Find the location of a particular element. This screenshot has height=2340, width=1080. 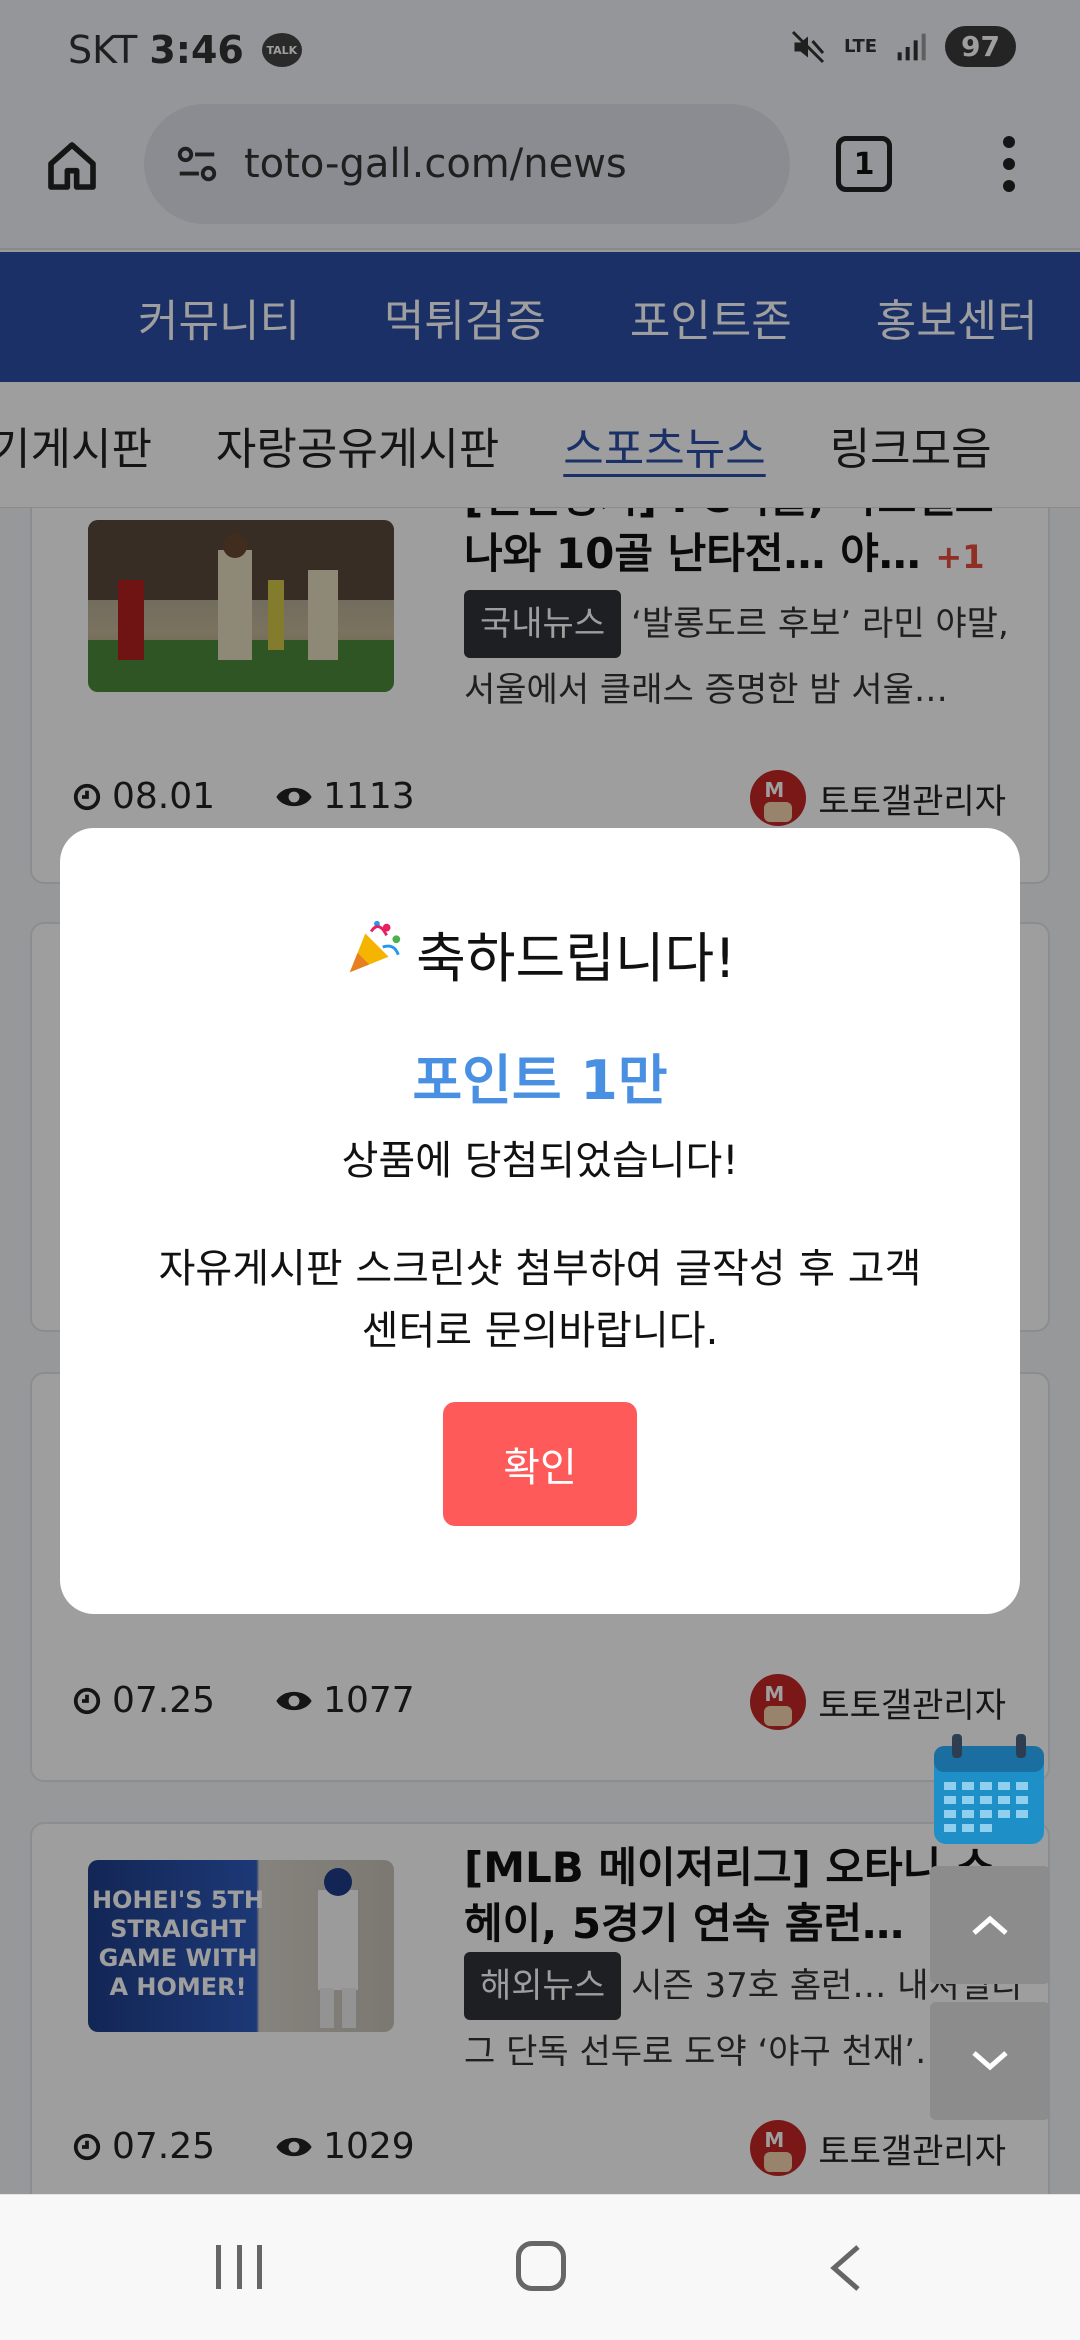

chevron-up-icon is located at coordinates (990, 1925).